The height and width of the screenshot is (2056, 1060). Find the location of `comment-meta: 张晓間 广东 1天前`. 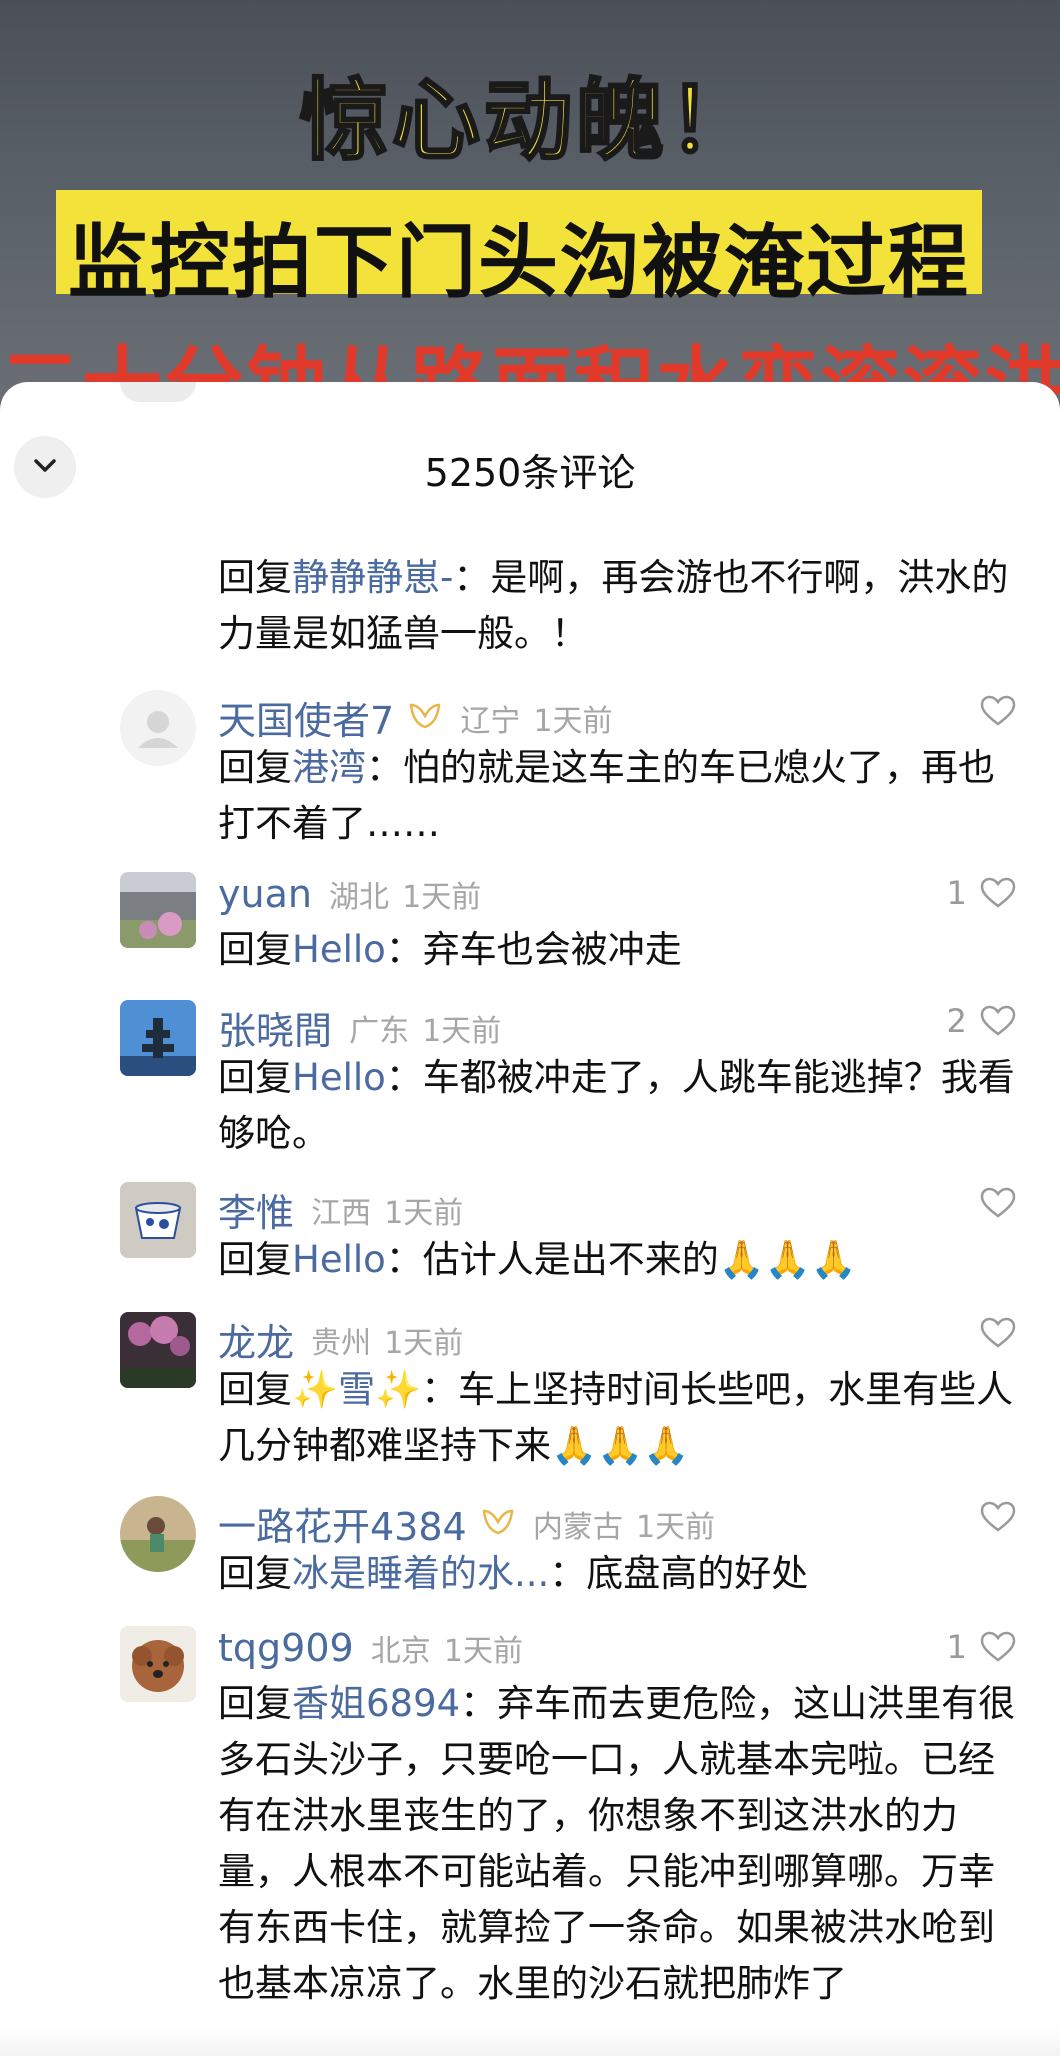

comment-meta: 张晓間 广东 1天前 is located at coordinates (360, 1026).